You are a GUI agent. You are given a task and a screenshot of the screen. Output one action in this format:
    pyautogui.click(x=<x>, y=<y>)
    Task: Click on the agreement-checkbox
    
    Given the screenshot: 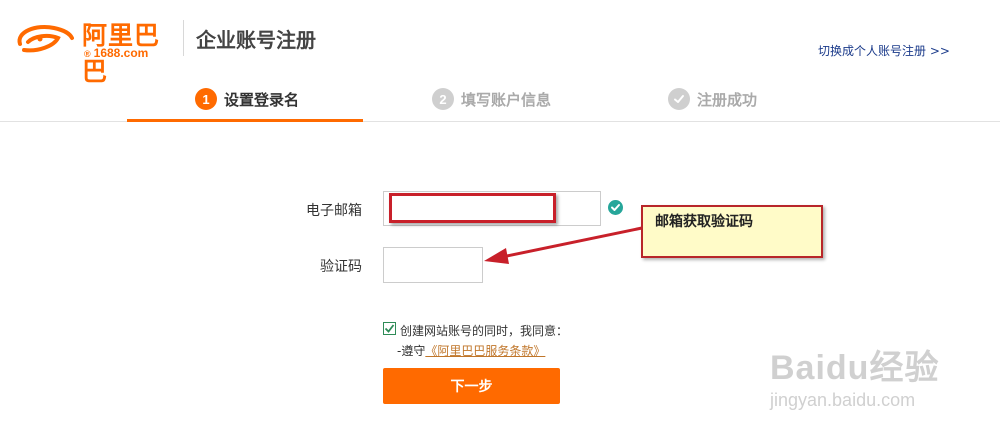 What is the action you would take?
    pyautogui.click(x=389, y=328)
    